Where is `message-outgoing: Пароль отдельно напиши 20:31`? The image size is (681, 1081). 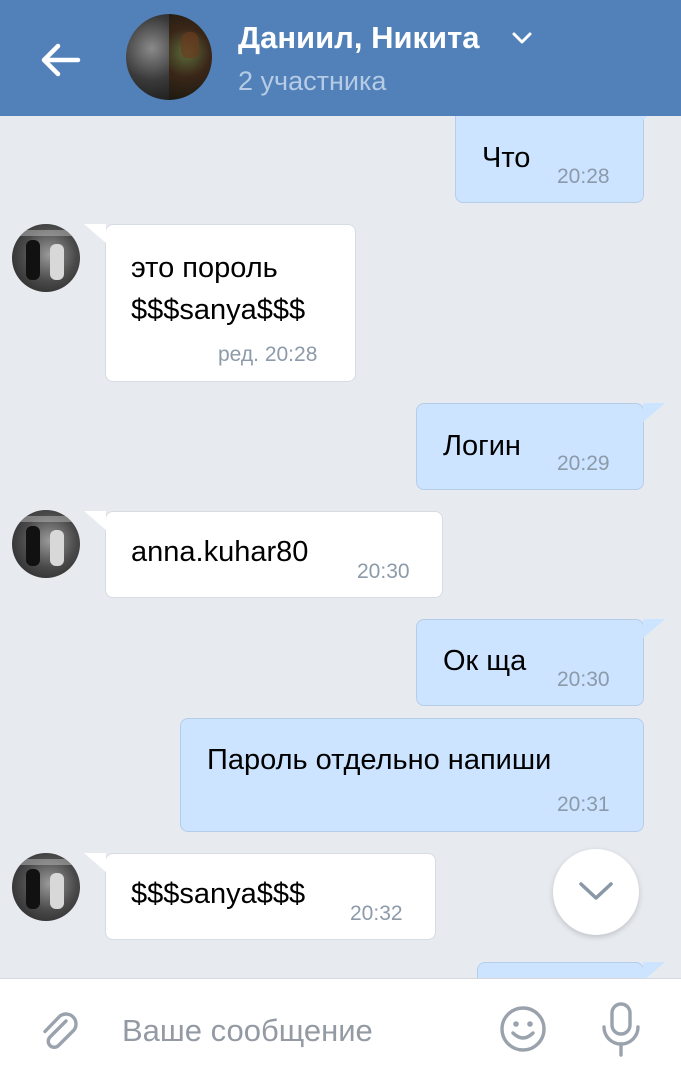
message-outgoing: Пароль отдельно напиши 20:31 is located at coordinates (412, 775).